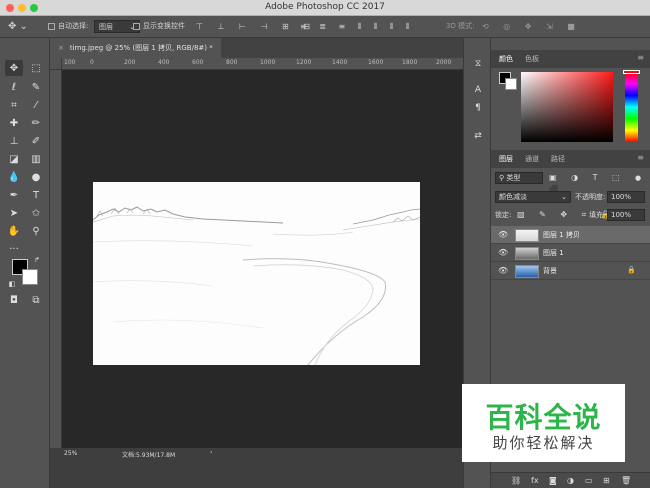 This screenshot has height=488, width=650. I want to click on watermark-logo: 百科全说 助你轻松解决, so click(543, 423).